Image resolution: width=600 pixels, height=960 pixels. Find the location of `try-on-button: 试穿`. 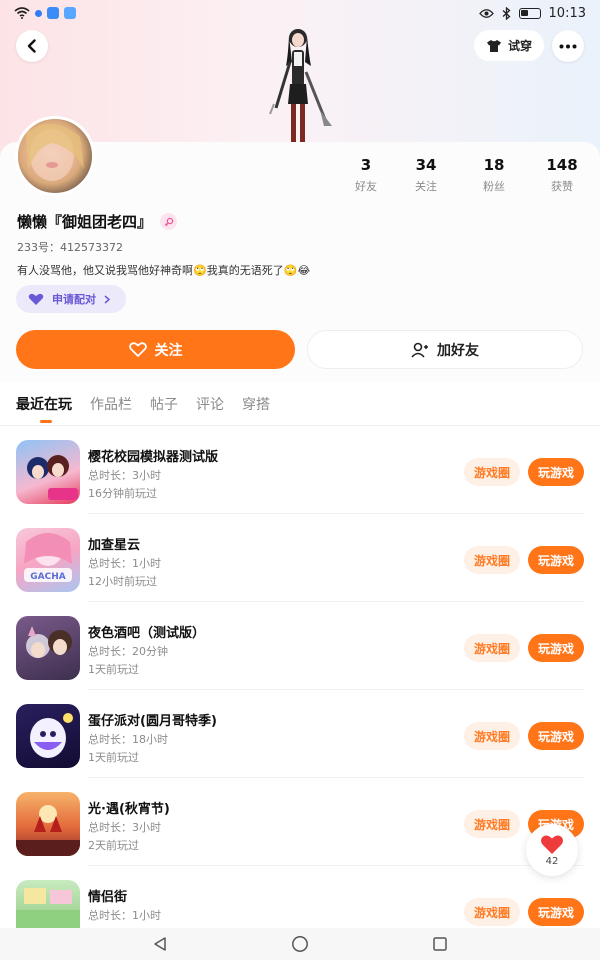

try-on-button: 试穿 is located at coordinates (509, 45).